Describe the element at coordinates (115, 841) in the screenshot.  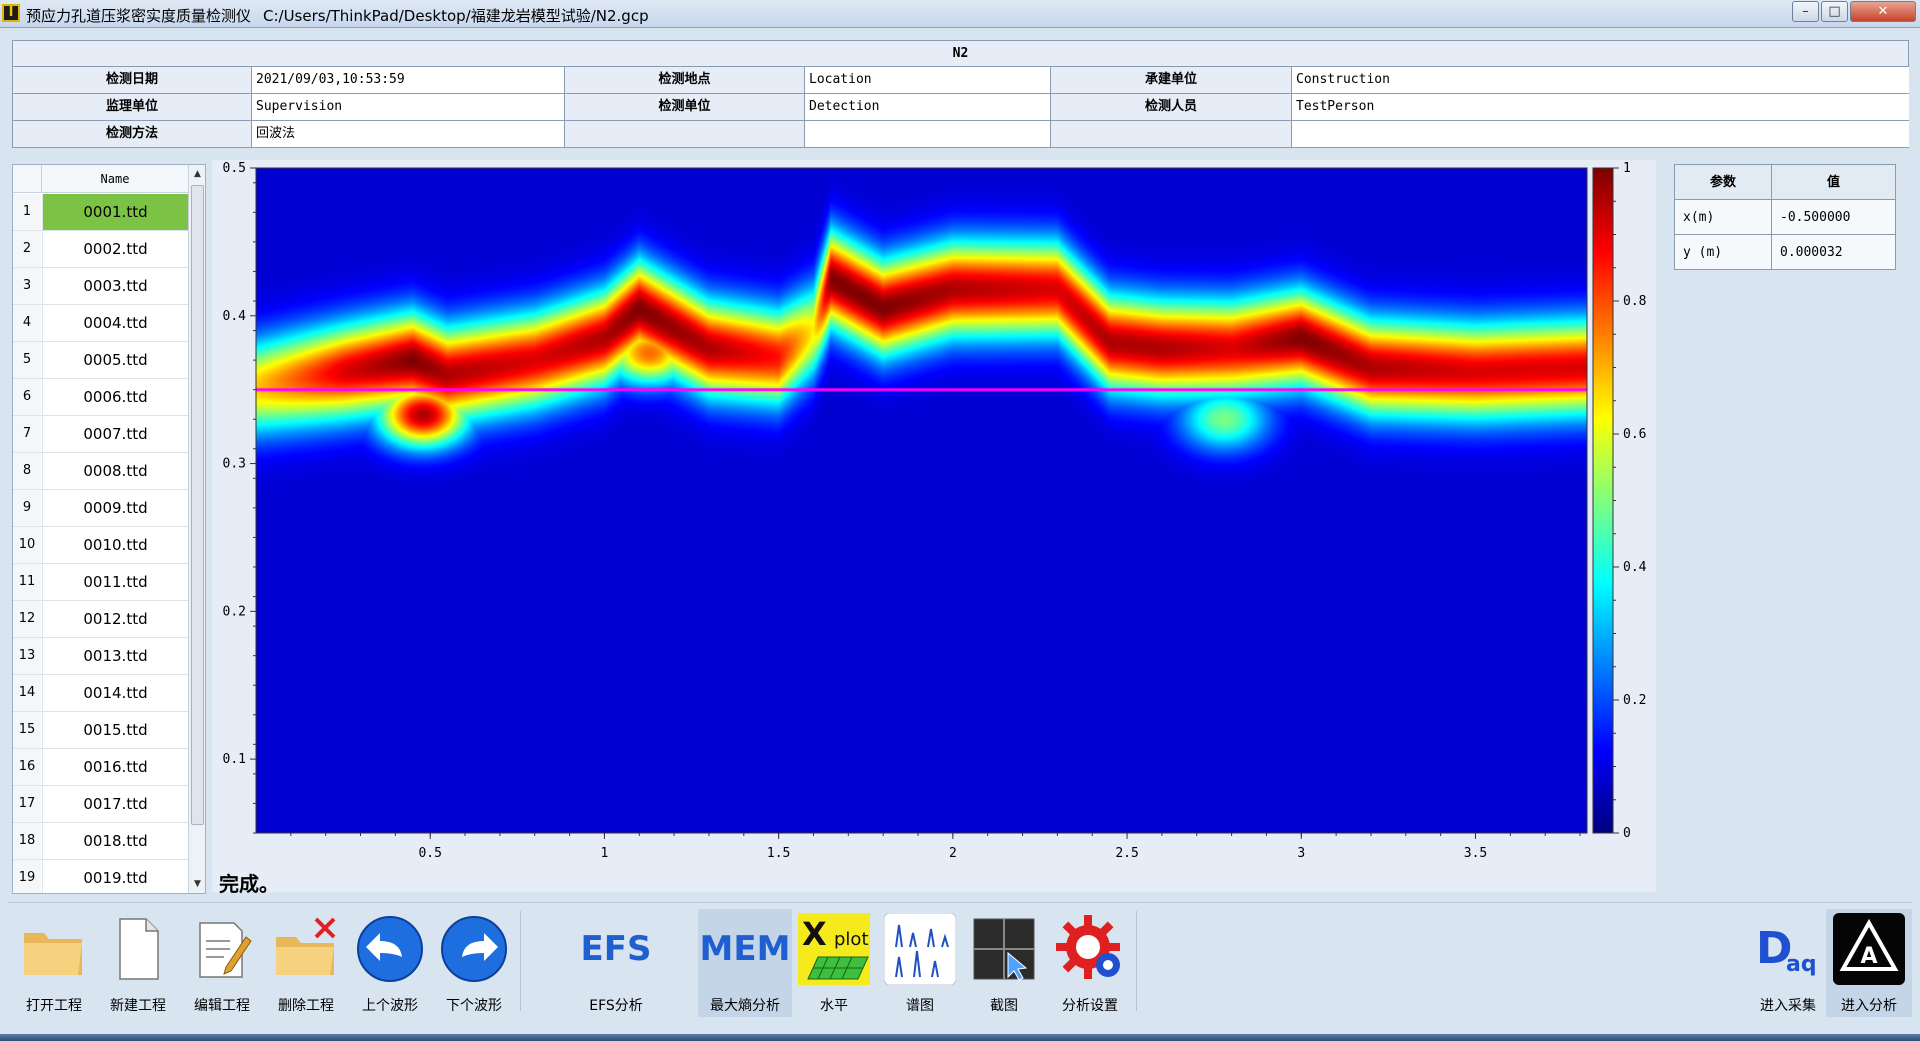
I see `file-name: 0018.ttd` at that location.